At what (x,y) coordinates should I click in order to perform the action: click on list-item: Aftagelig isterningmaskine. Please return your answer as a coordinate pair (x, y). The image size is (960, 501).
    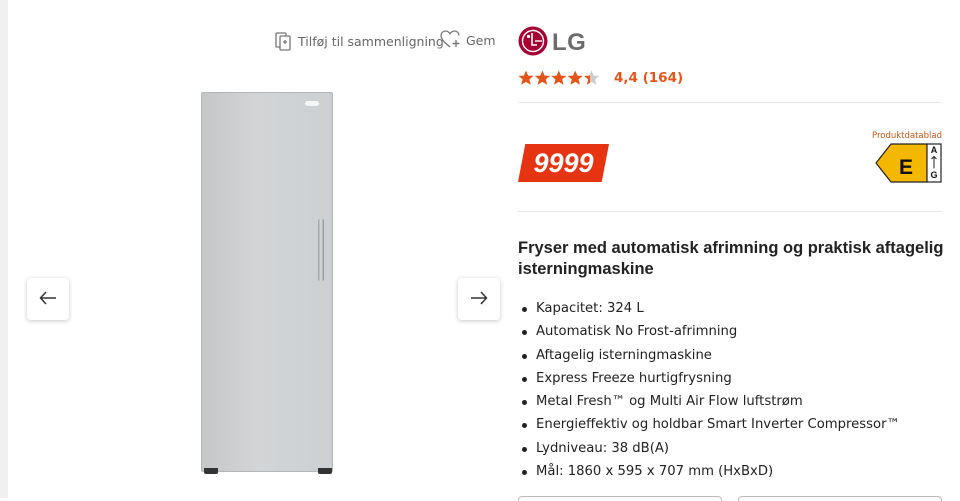
    Looking at the image, I should click on (709, 355).